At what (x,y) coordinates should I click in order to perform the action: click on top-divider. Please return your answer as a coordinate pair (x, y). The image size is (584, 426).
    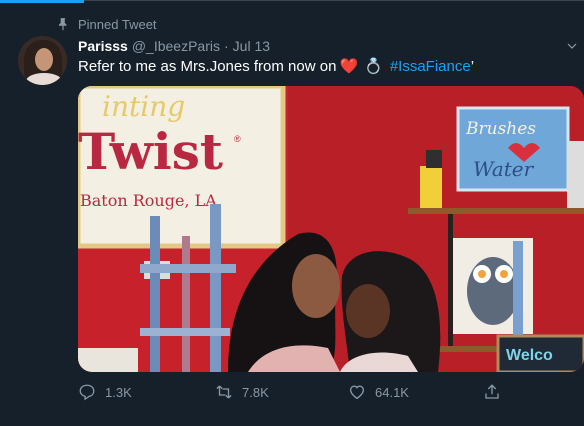
    Looking at the image, I should click on (334, 0).